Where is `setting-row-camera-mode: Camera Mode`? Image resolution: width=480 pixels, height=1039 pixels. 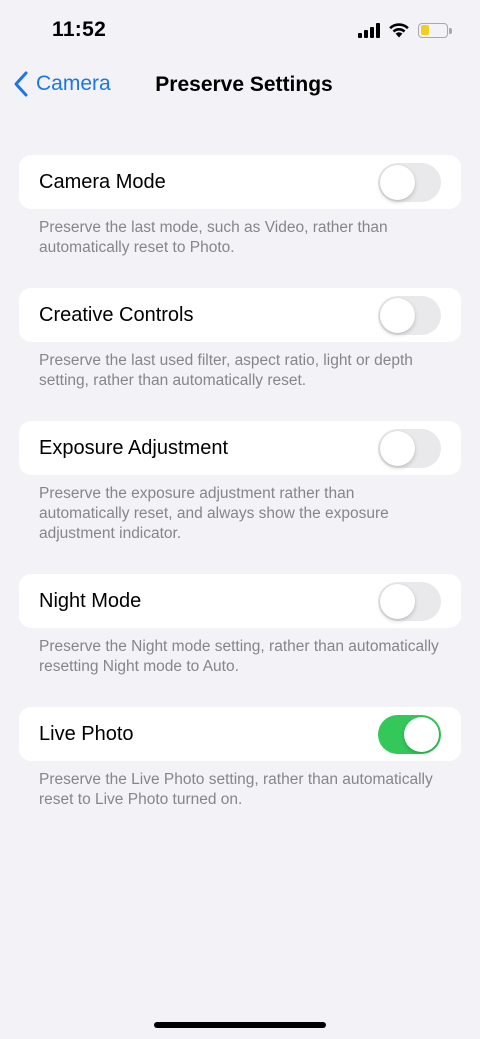
setting-row-camera-mode: Camera Mode is located at coordinates (240, 182).